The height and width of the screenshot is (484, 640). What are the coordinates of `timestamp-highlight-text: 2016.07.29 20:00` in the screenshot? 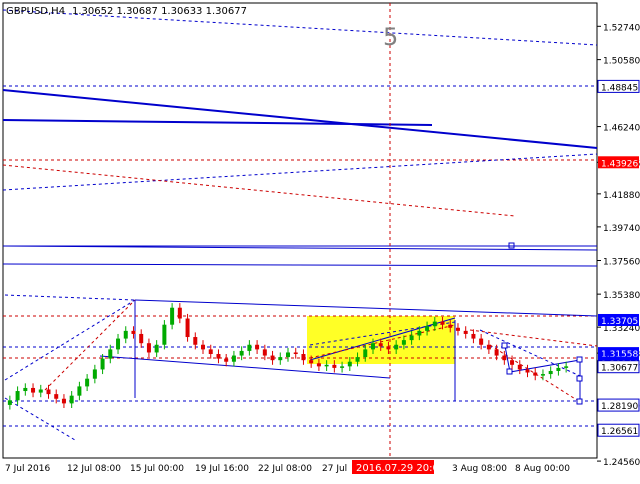 It's located at (400, 468).